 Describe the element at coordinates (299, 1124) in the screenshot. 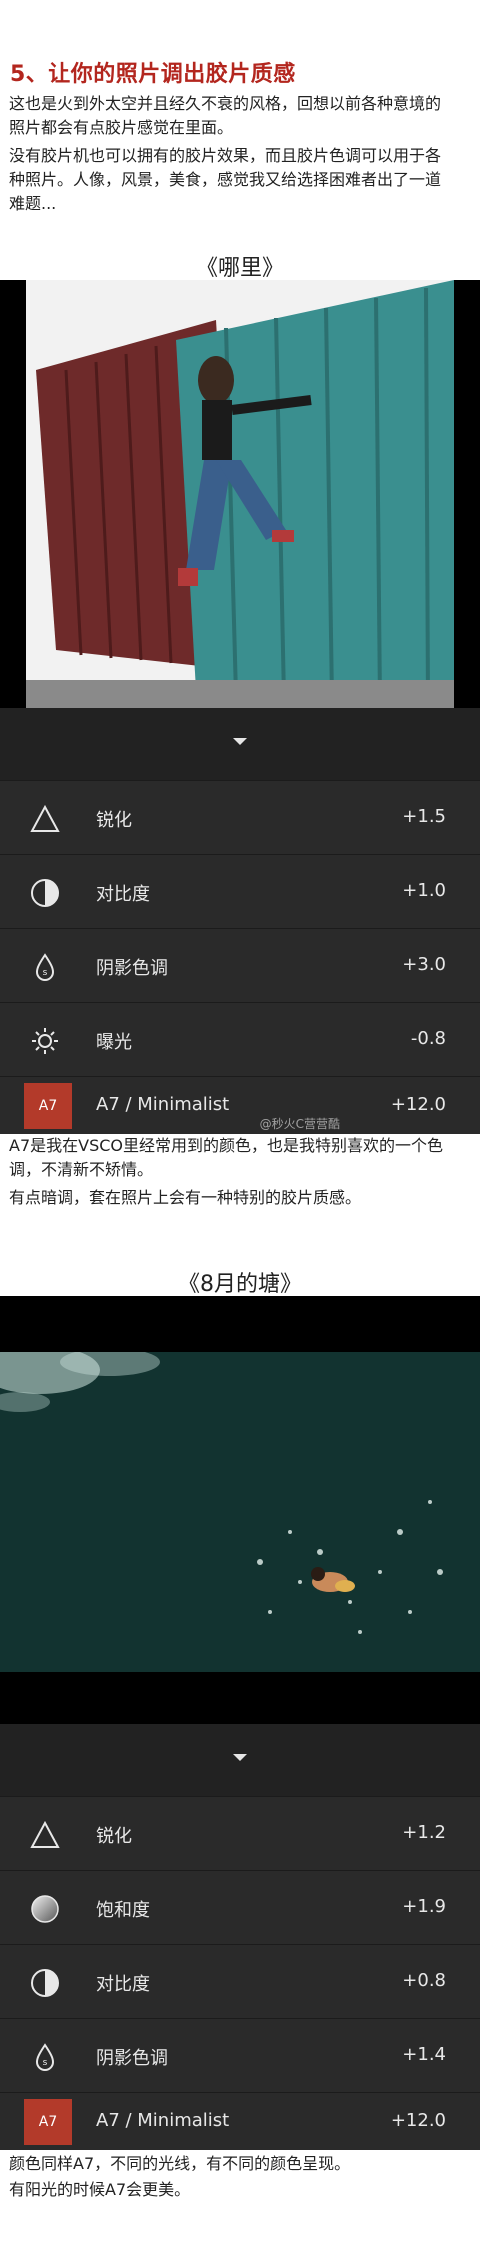

I see `watermark: @秒火C营营酷` at that location.